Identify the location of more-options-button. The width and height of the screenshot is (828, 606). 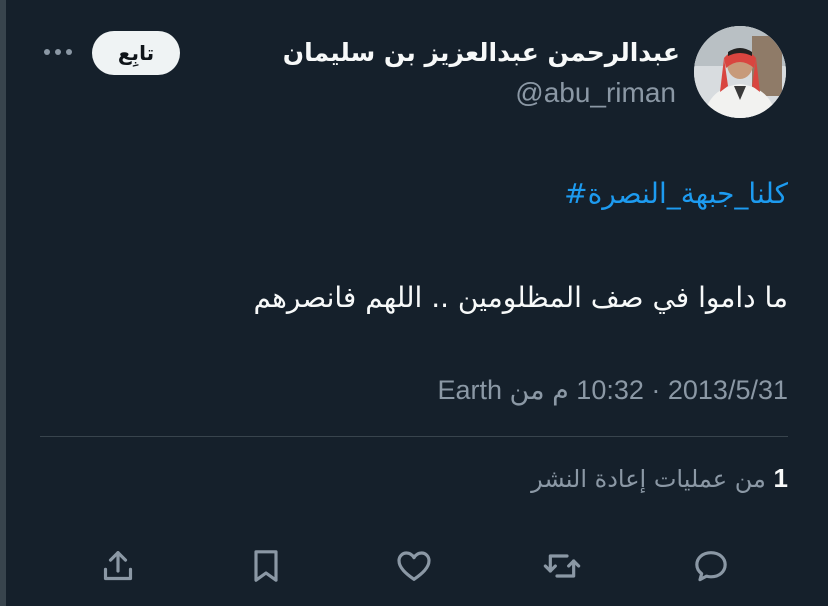
(58, 52).